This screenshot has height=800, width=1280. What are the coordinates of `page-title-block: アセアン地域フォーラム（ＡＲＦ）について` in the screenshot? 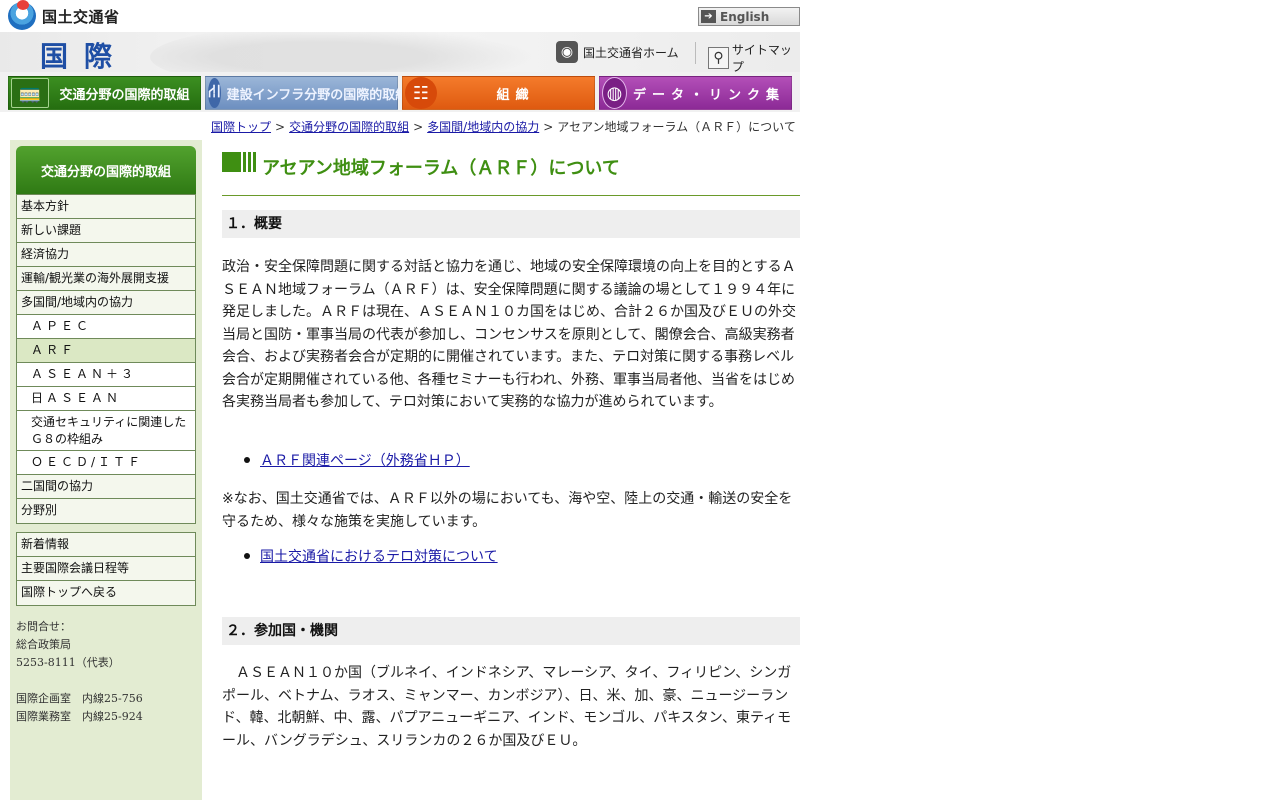 It's located at (511, 168).